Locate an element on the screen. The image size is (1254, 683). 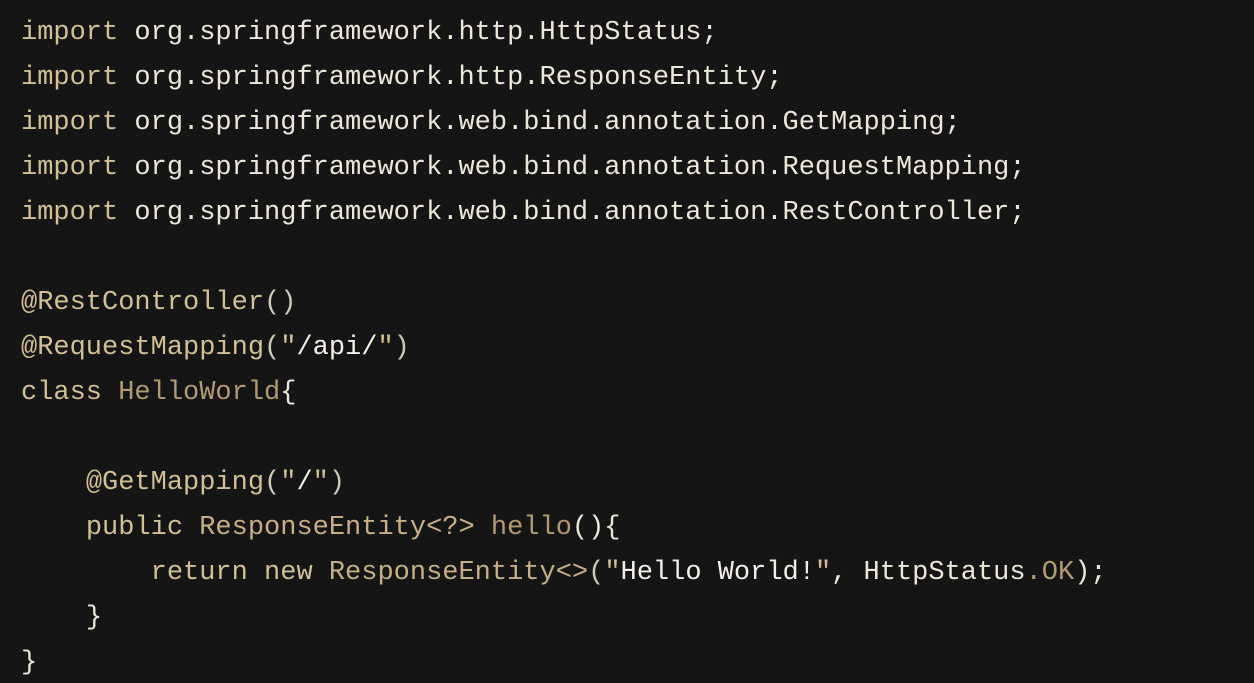
code-token-punct: ); is located at coordinates (1090, 573).